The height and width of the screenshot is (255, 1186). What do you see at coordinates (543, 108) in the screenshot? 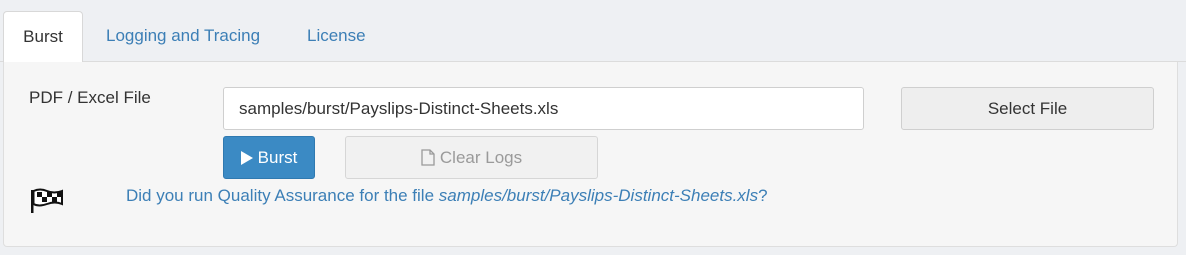
I see `file-path-input` at bounding box center [543, 108].